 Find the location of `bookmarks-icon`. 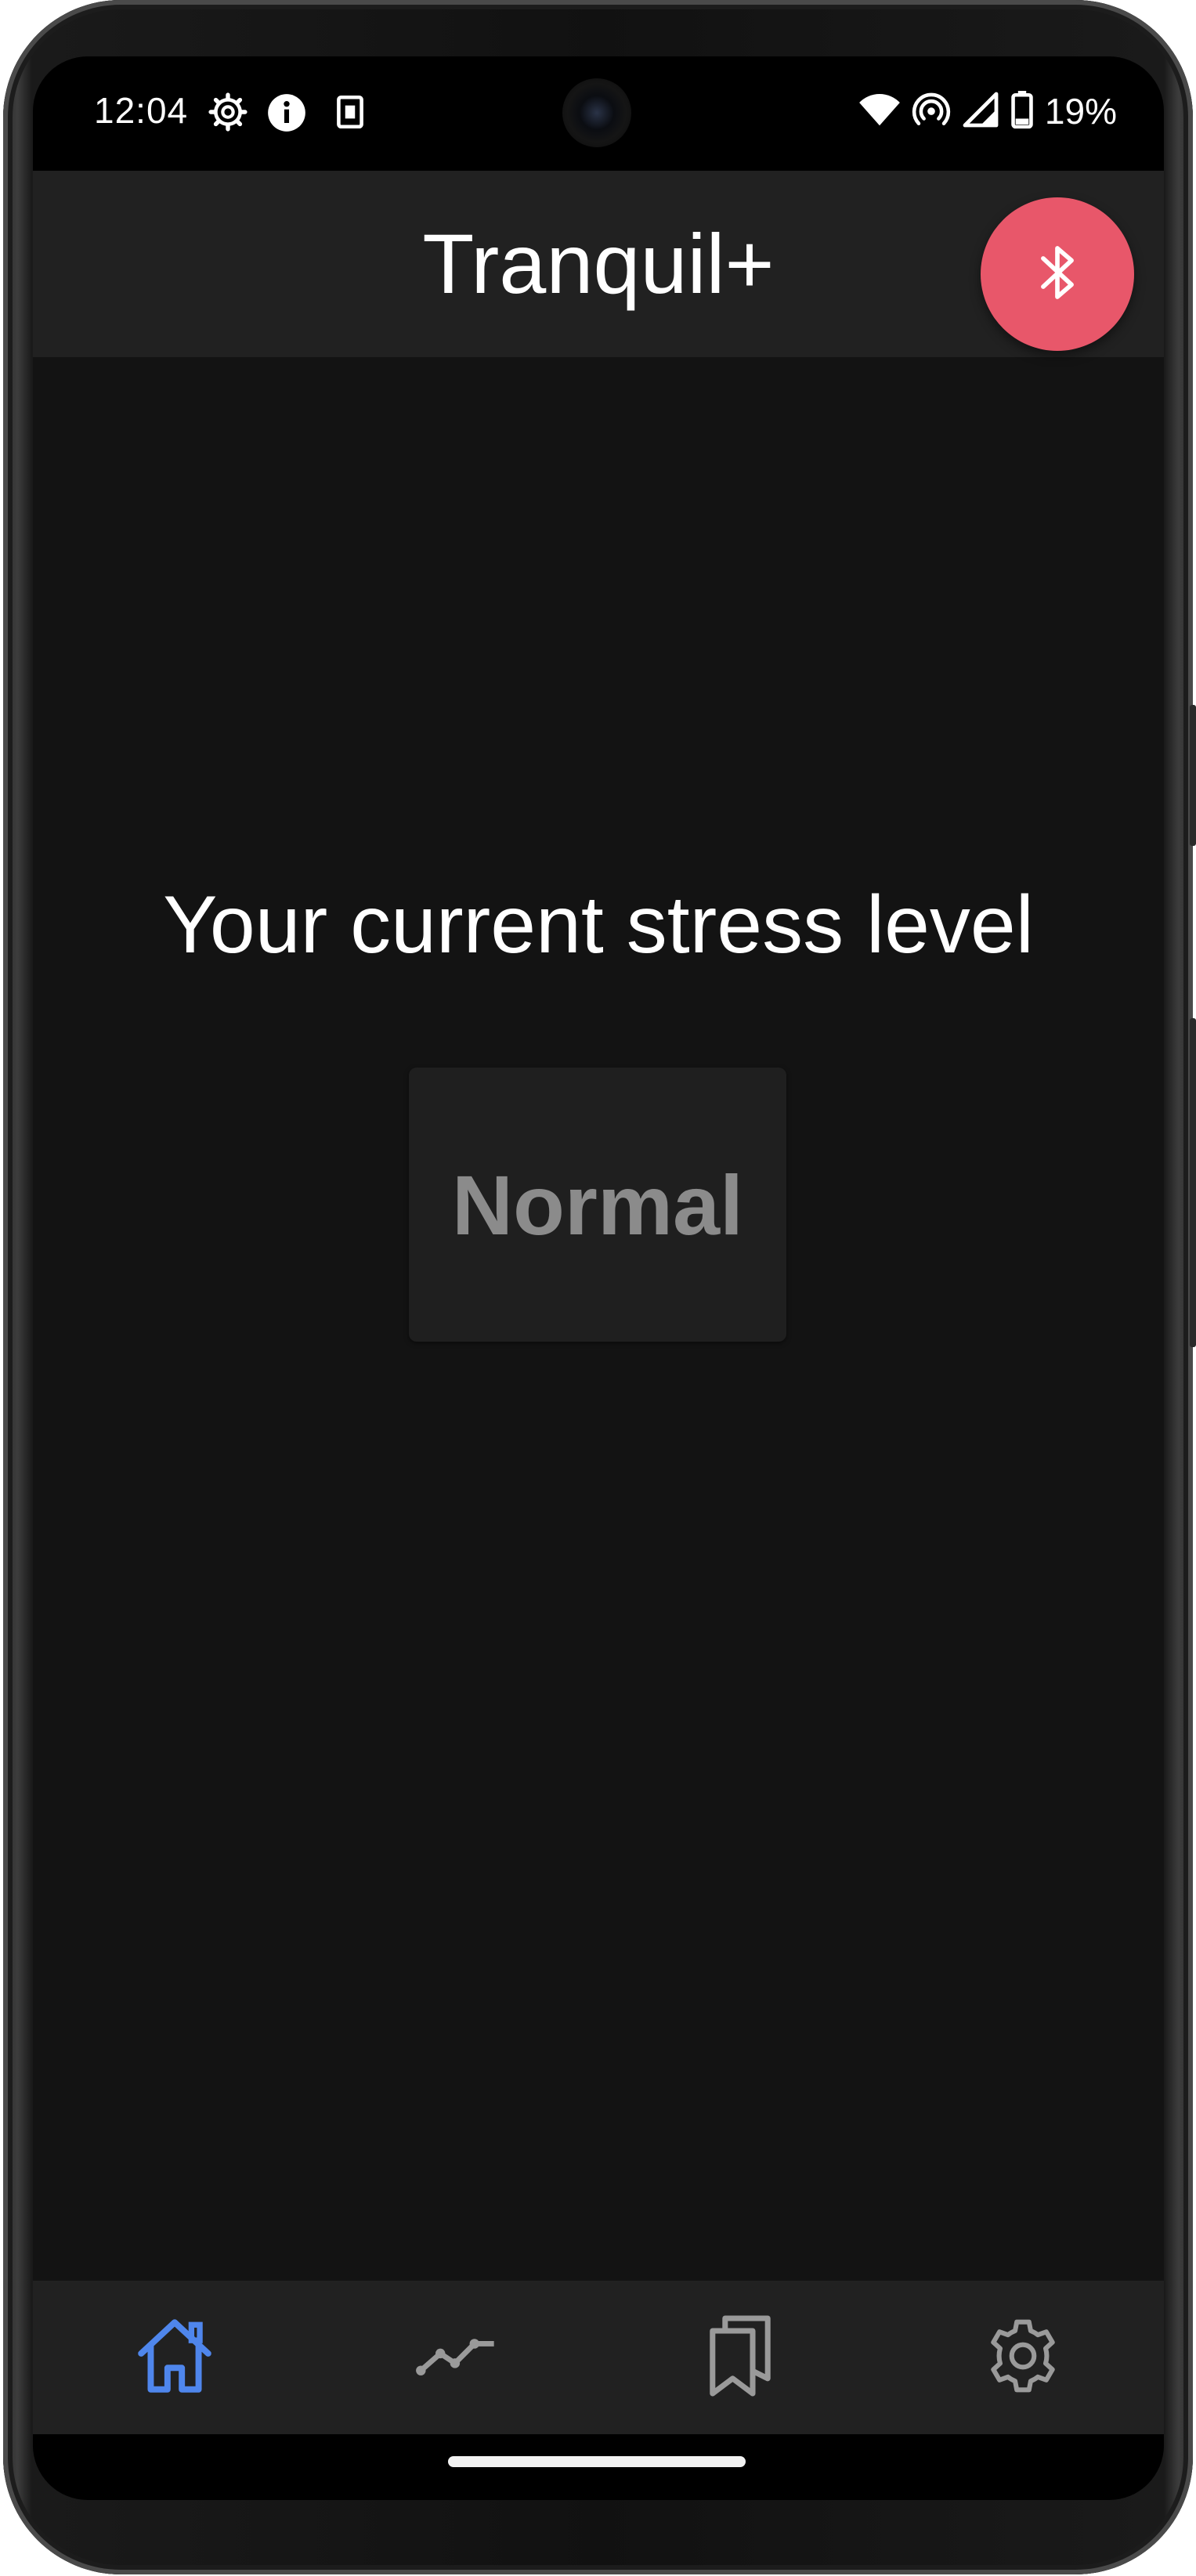

bookmarks-icon is located at coordinates (740, 2357).